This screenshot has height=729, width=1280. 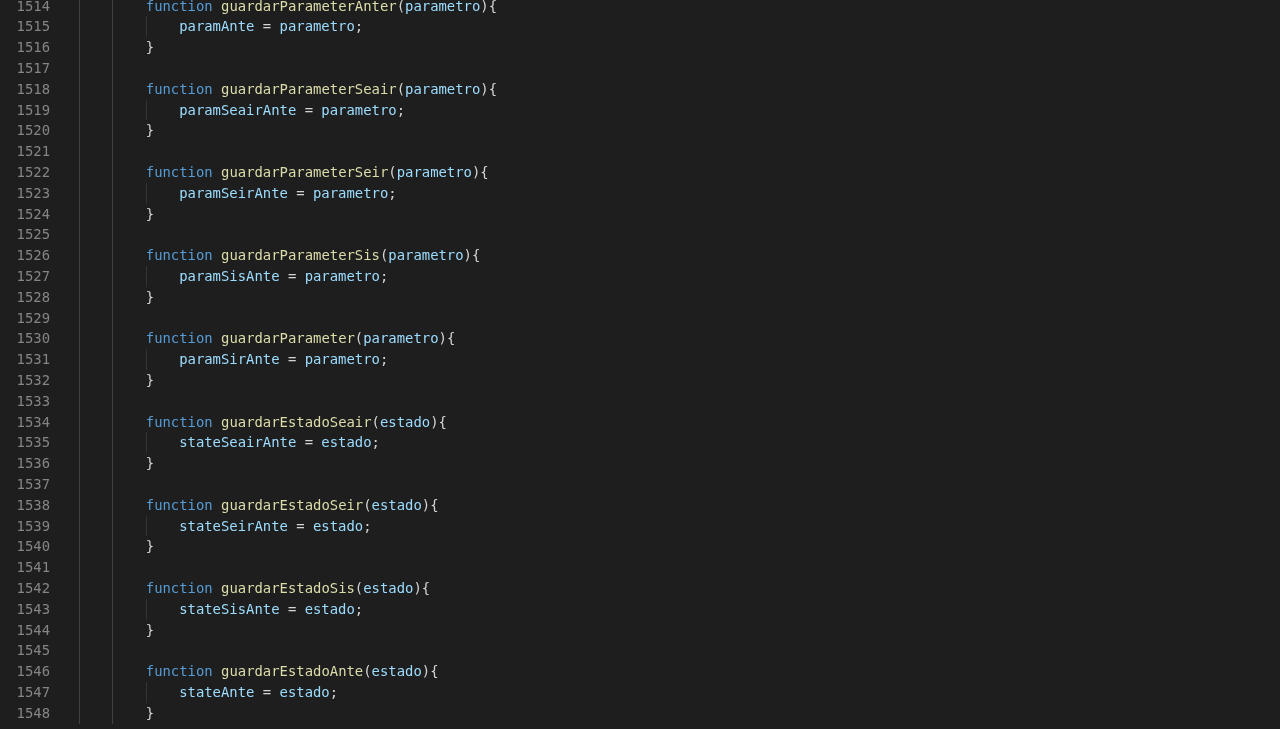 I want to click on line-number: 1529, so click(x=32, y=318).